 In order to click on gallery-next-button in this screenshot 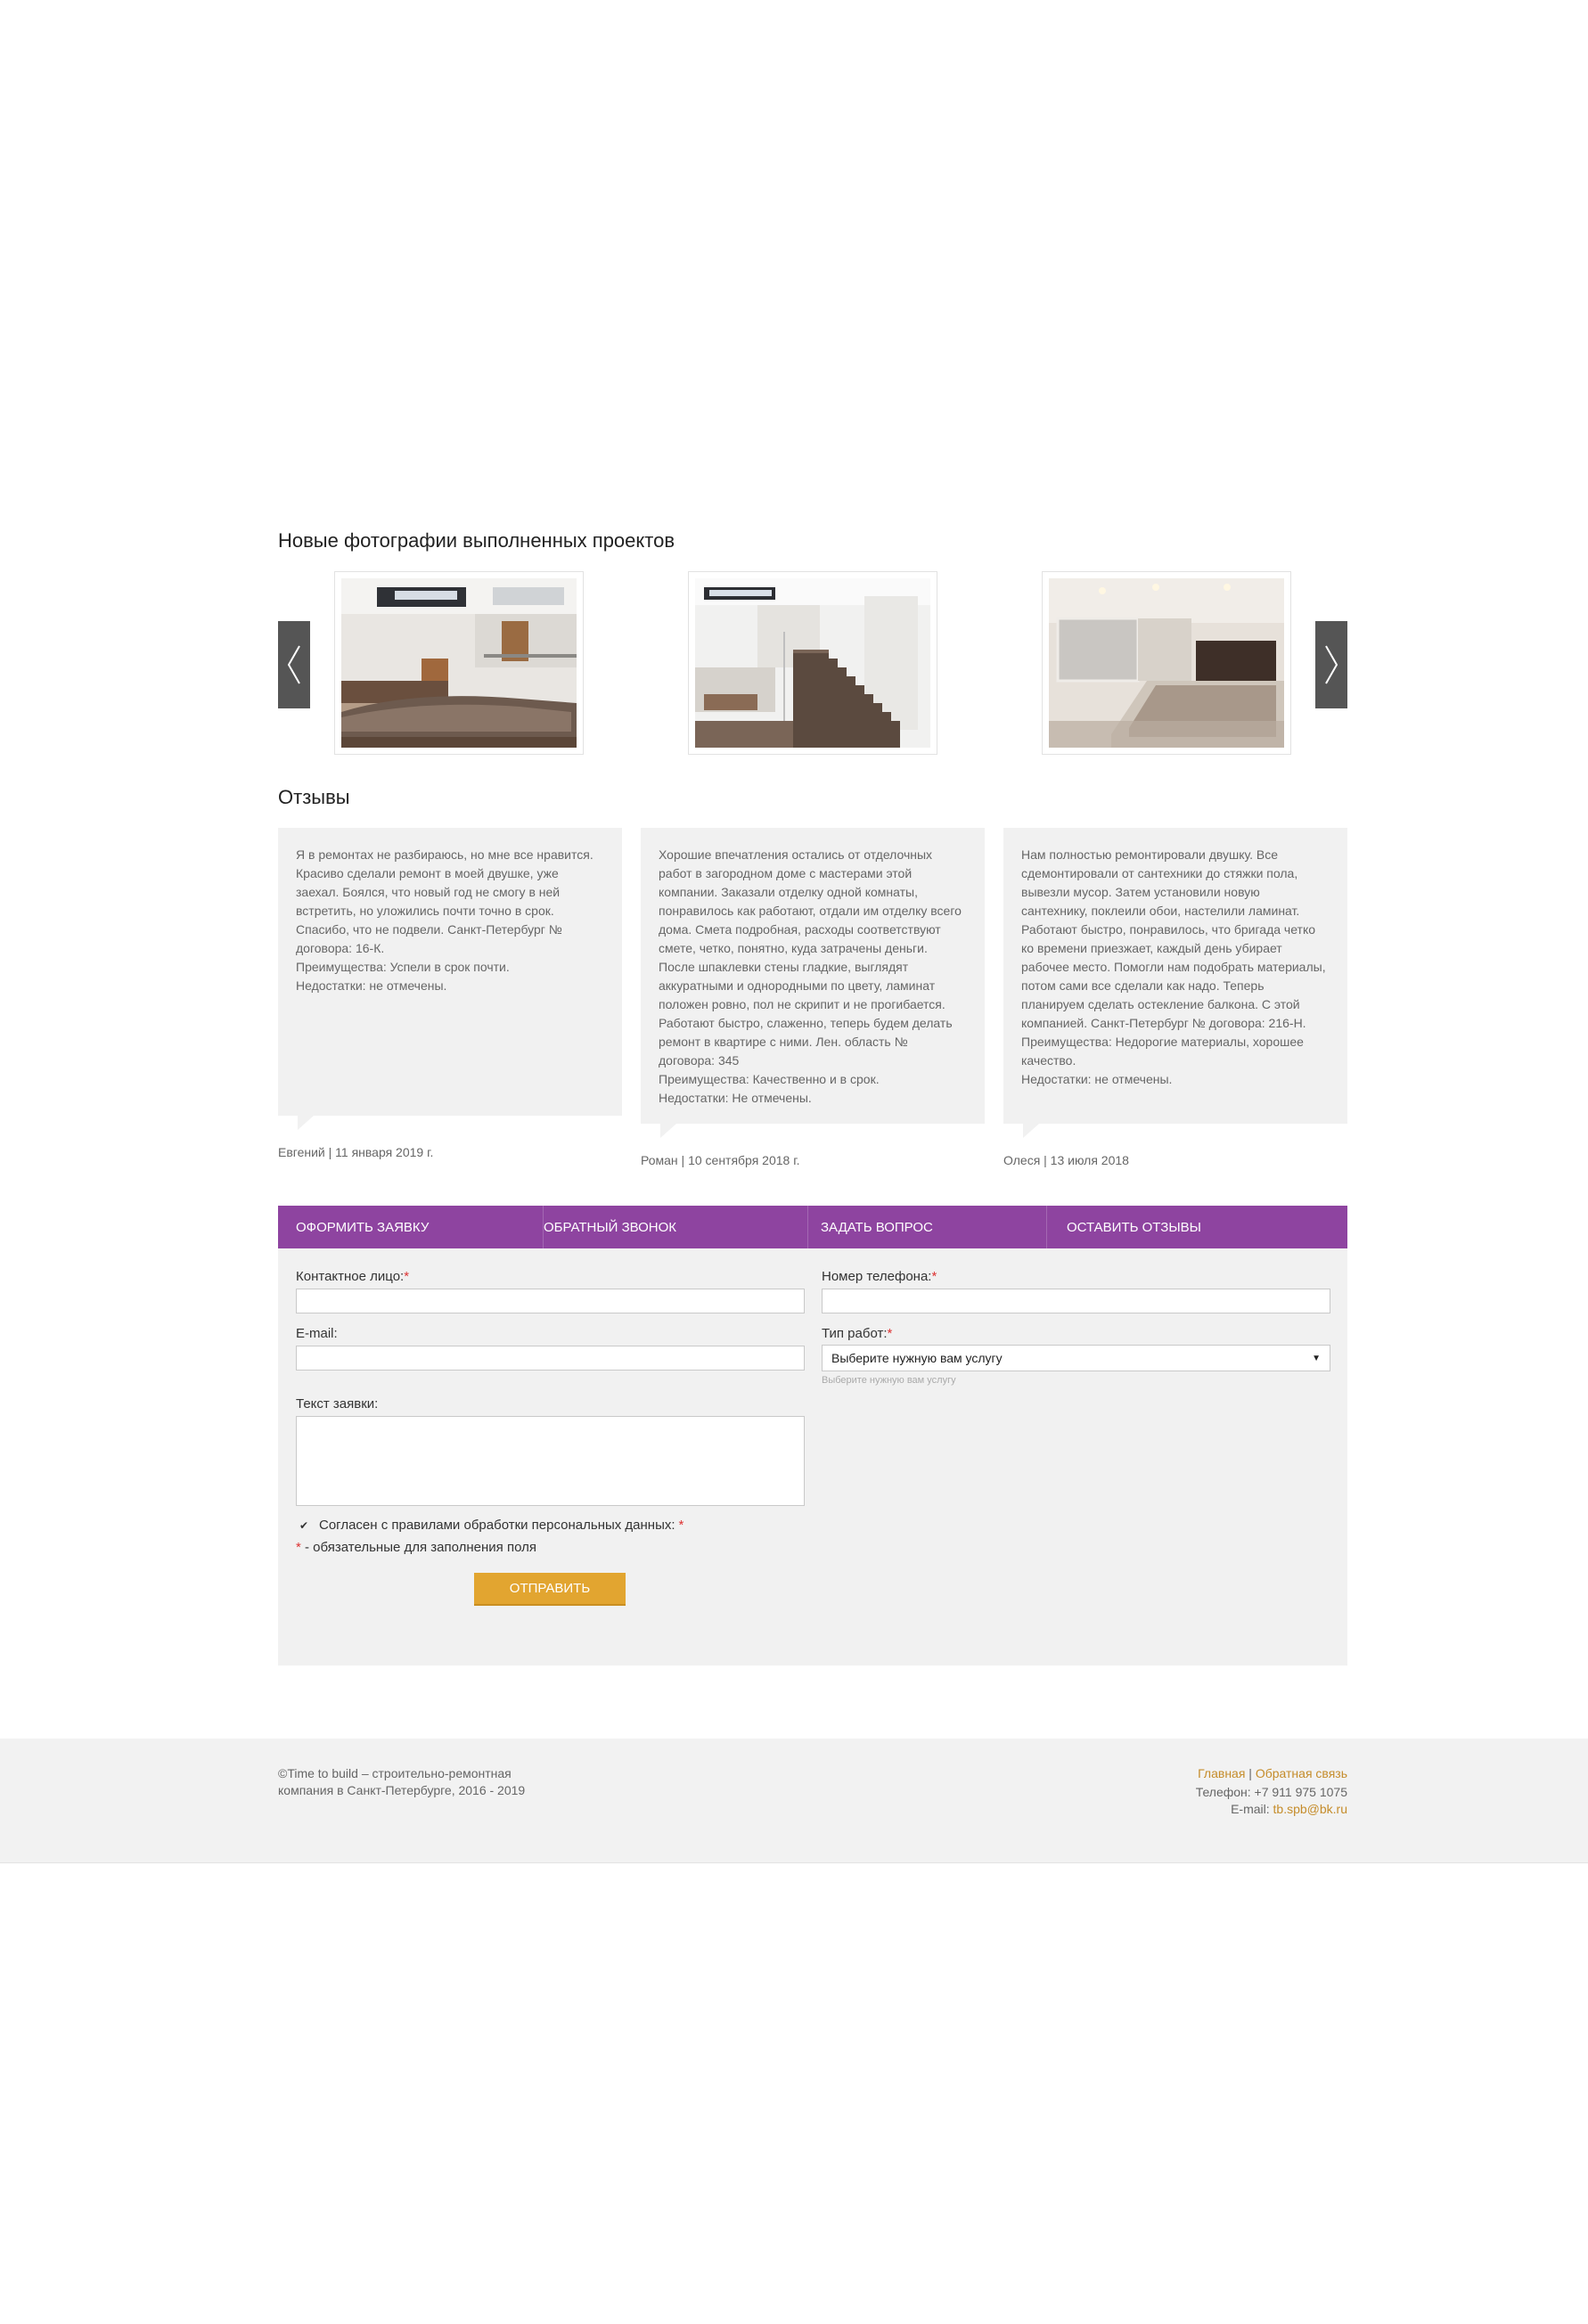, I will do `click(1331, 664)`.